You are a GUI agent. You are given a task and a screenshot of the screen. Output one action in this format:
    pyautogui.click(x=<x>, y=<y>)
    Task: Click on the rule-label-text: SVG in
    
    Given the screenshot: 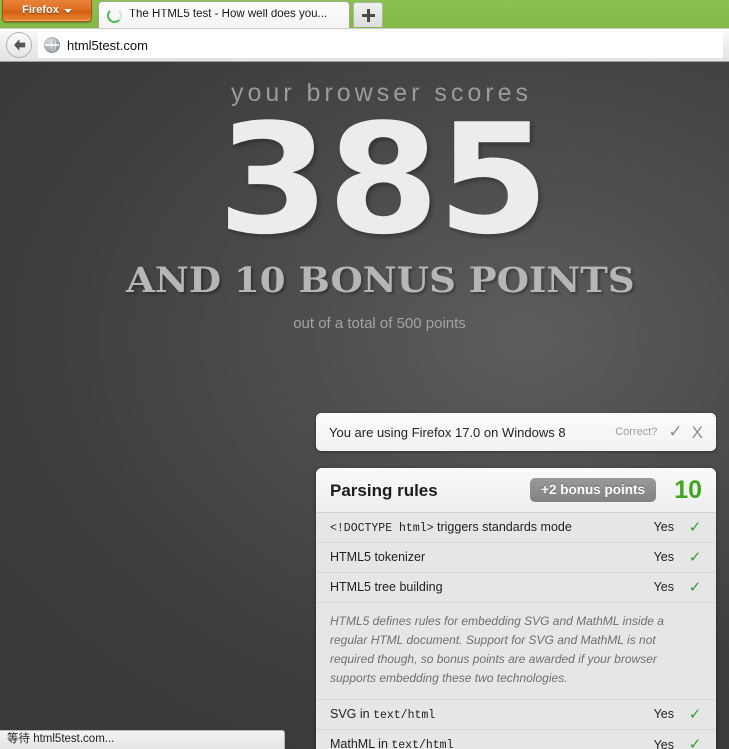 What is the action you would take?
    pyautogui.click(x=352, y=713)
    